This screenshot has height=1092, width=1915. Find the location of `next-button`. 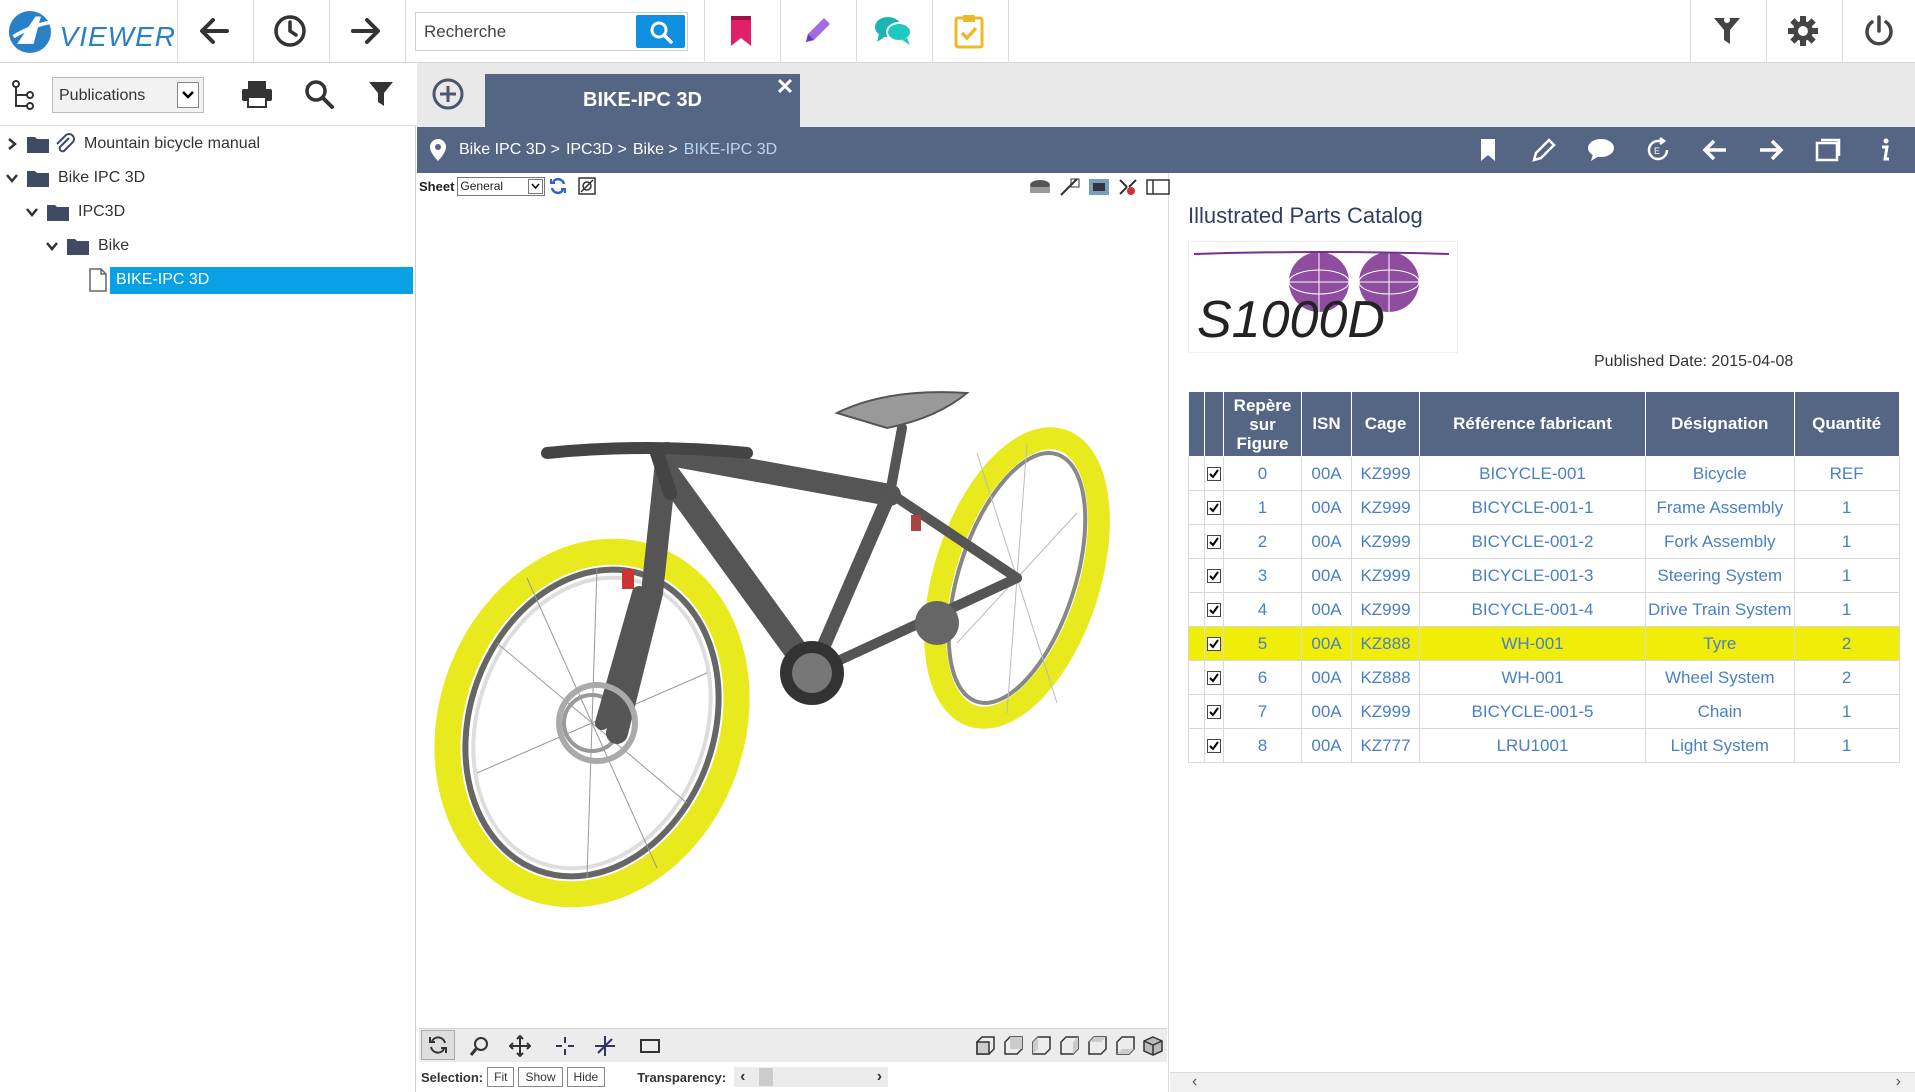

next-button is located at coordinates (1771, 150).